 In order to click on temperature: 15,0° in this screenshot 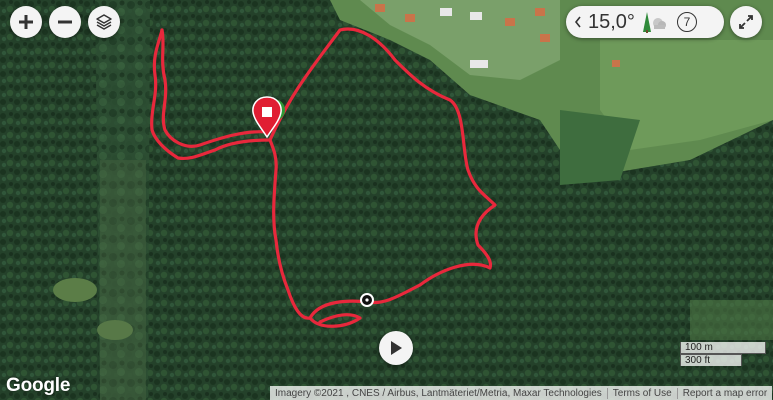, I will do `click(611, 21)`.